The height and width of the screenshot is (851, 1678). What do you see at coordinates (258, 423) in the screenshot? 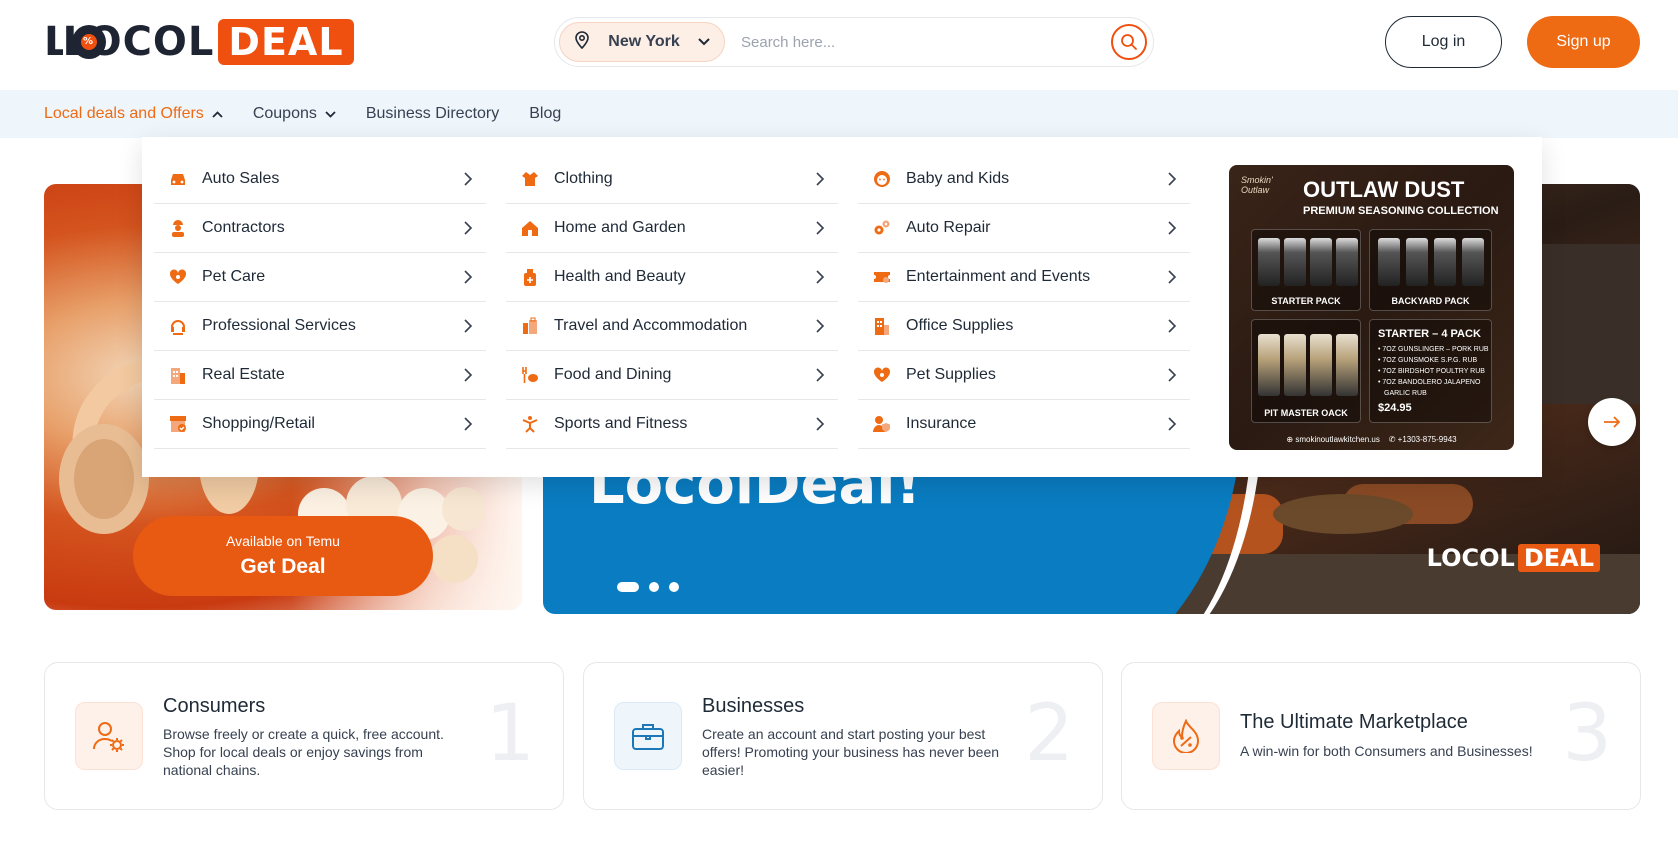
I see `mega-menu-label: Shopping/Retail` at bounding box center [258, 423].